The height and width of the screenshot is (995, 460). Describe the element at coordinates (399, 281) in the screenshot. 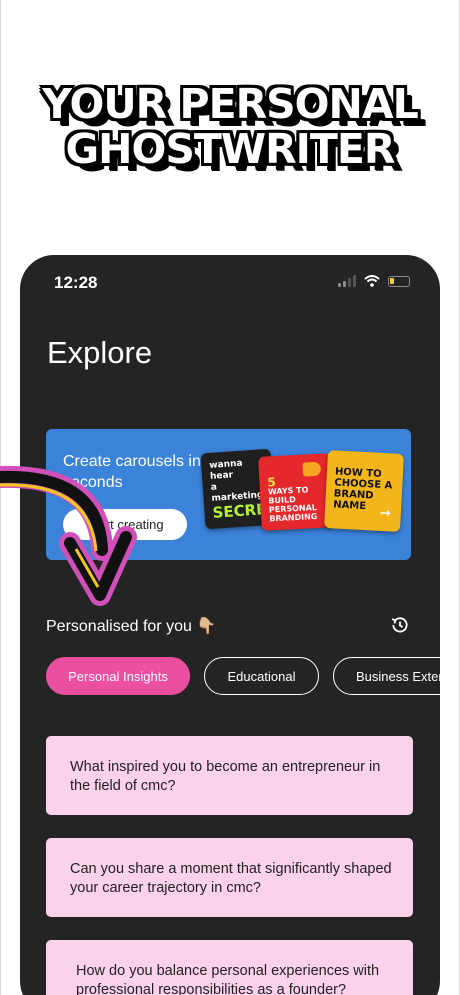

I see `battery-icon` at that location.